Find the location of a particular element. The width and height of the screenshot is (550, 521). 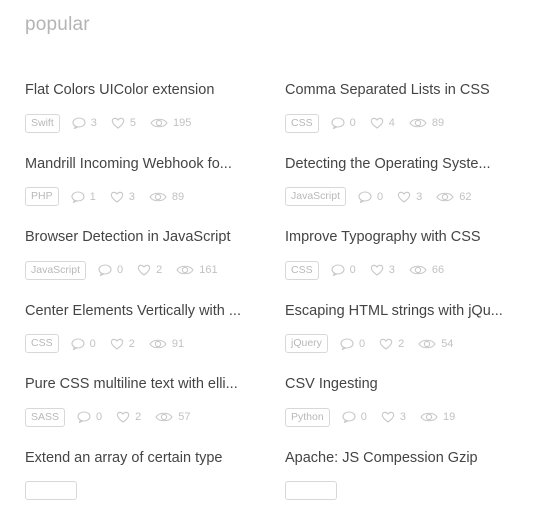

views-count: 89 is located at coordinates (438, 123).